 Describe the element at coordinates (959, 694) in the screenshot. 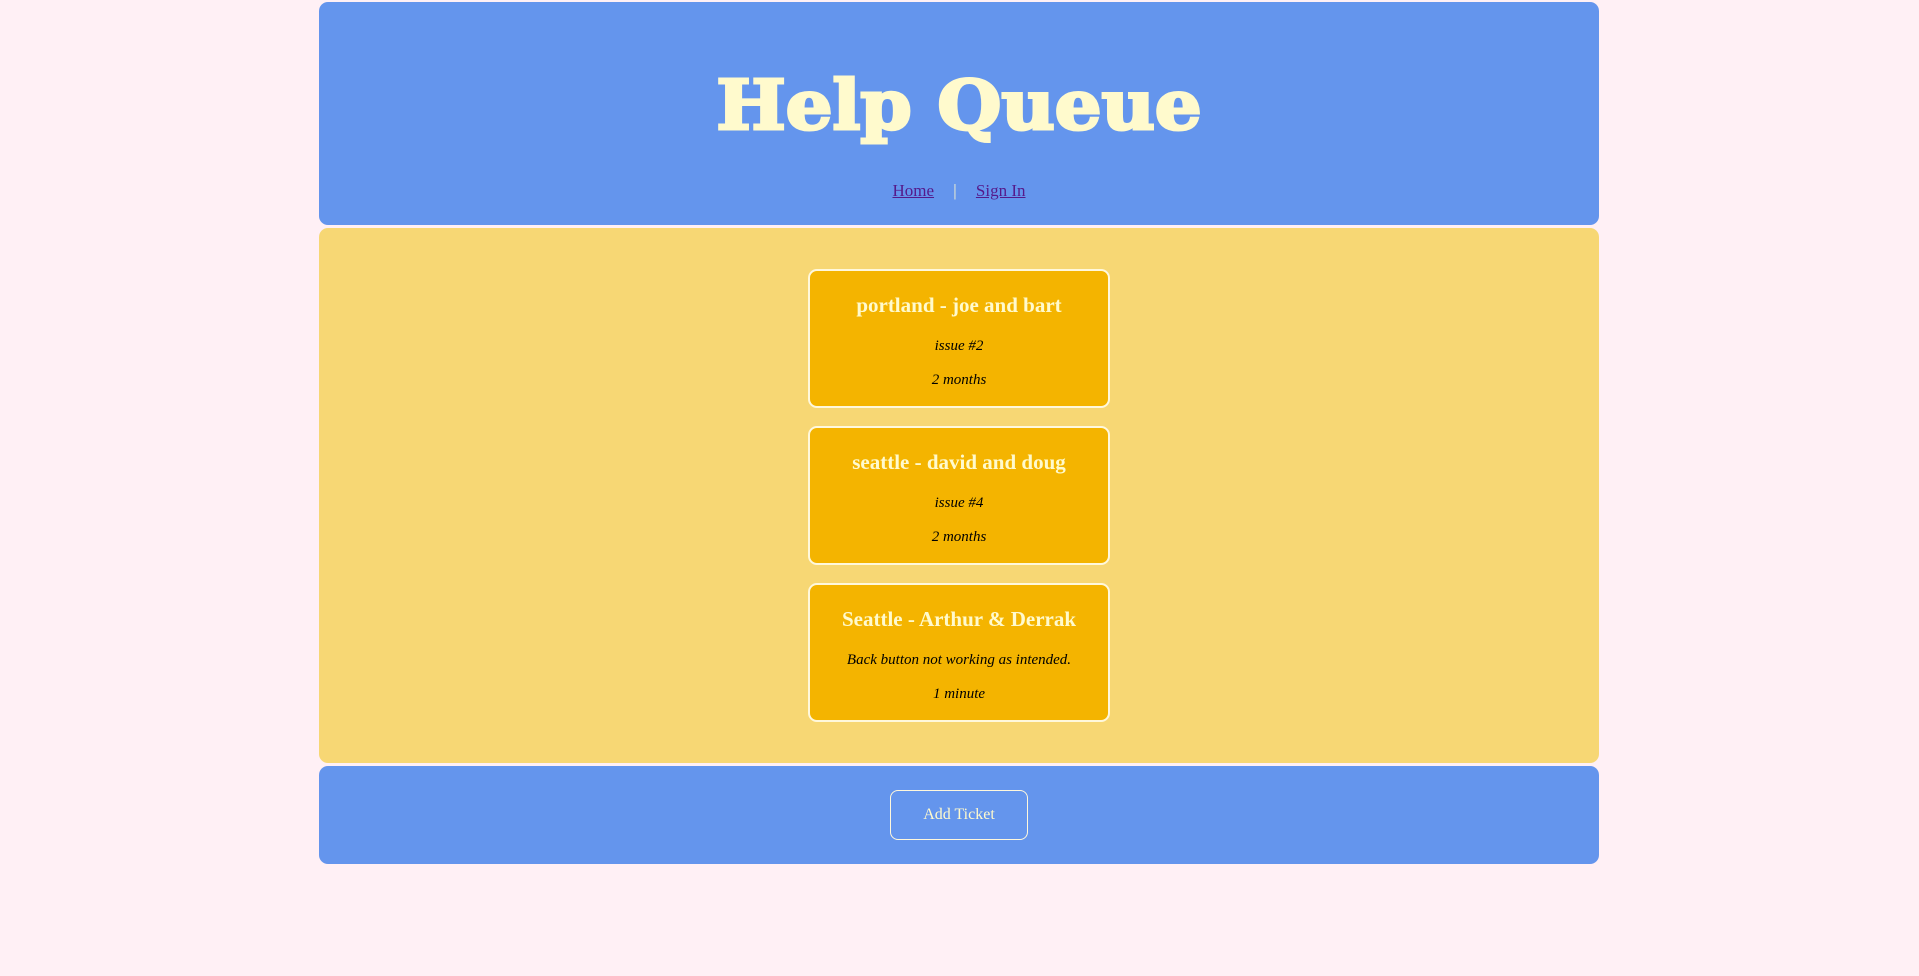

I see `ticket-time: 1 minute` at that location.